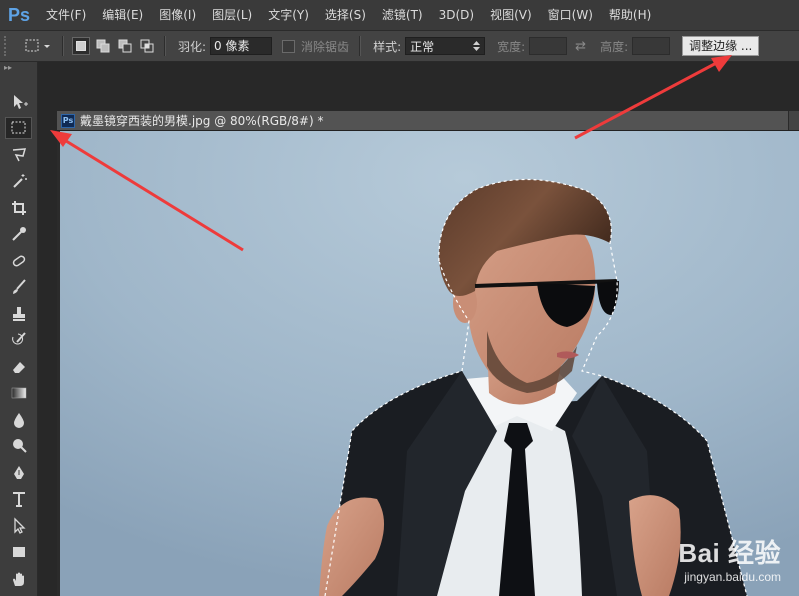 The width and height of the screenshot is (799, 596). What do you see at coordinates (68, 120) in the screenshot?
I see `photoshop-file-icon: Ps` at bounding box center [68, 120].